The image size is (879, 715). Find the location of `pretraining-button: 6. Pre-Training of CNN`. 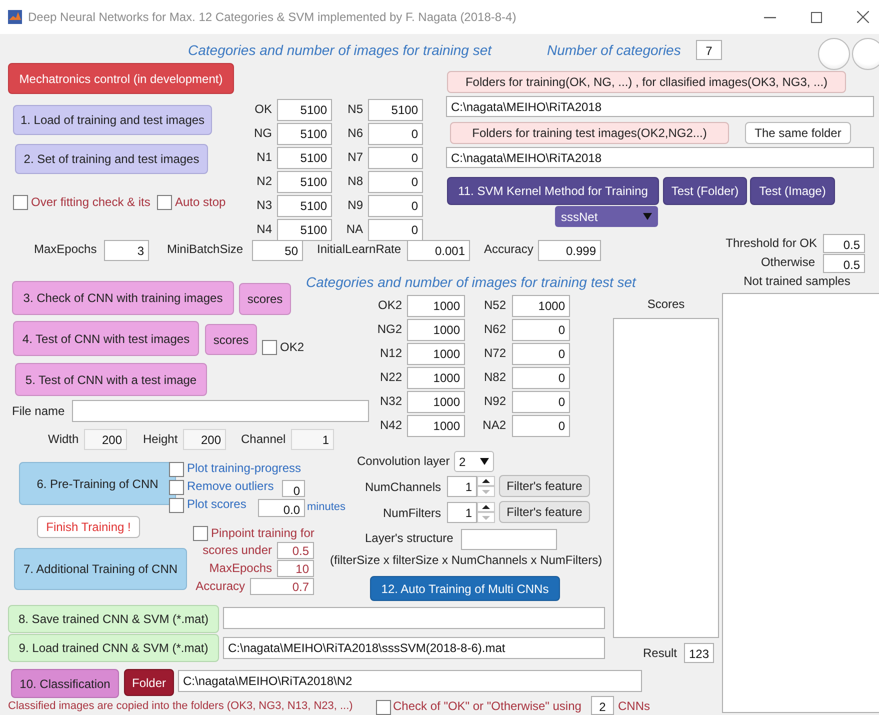

pretraining-button: 6. Pre-Training of CNN is located at coordinates (97, 483).